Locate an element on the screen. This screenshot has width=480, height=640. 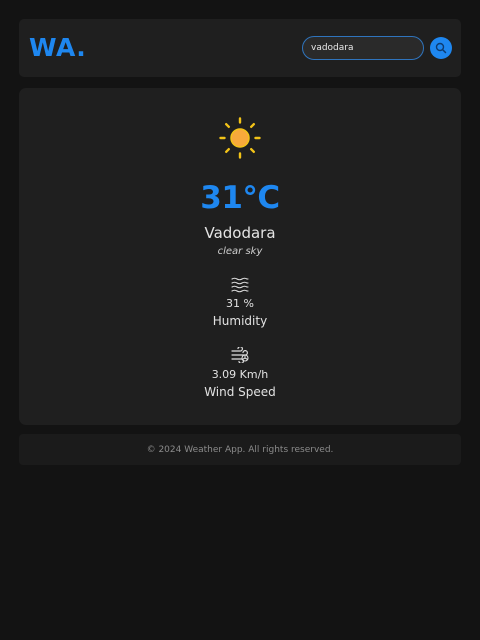
footer-copyright: © 2024 Weather App. All rights reserved. is located at coordinates (240, 450).